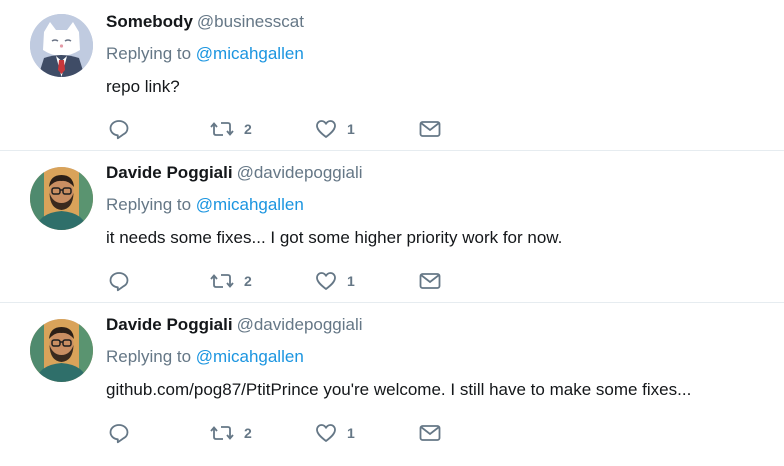 The width and height of the screenshot is (784, 466). What do you see at coordinates (250, 21) in the screenshot?
I see `user-handle: @businesscat` at bounding box center [250, 21].